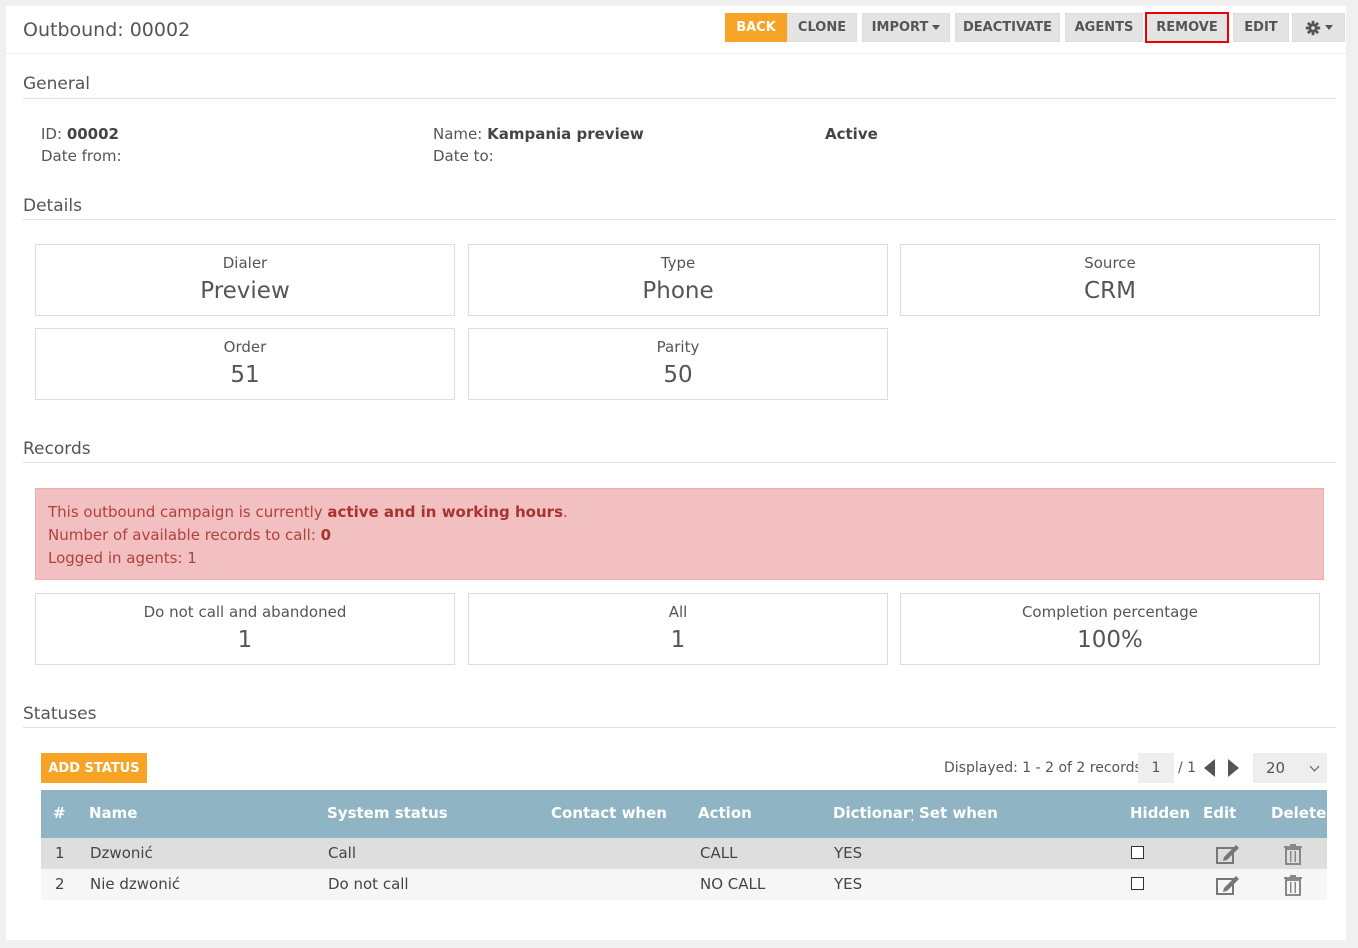 This screenshot has height=948, width=1358. I want to click on name-value: Kampania preview, so click(565, 134).